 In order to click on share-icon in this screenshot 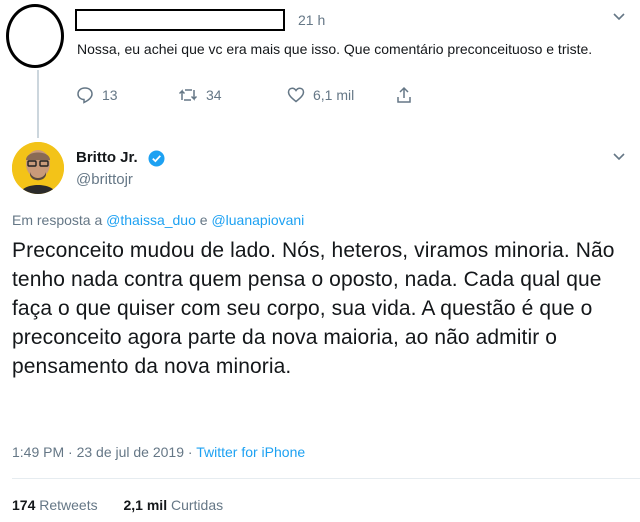, I will do `click(404, 94)`.